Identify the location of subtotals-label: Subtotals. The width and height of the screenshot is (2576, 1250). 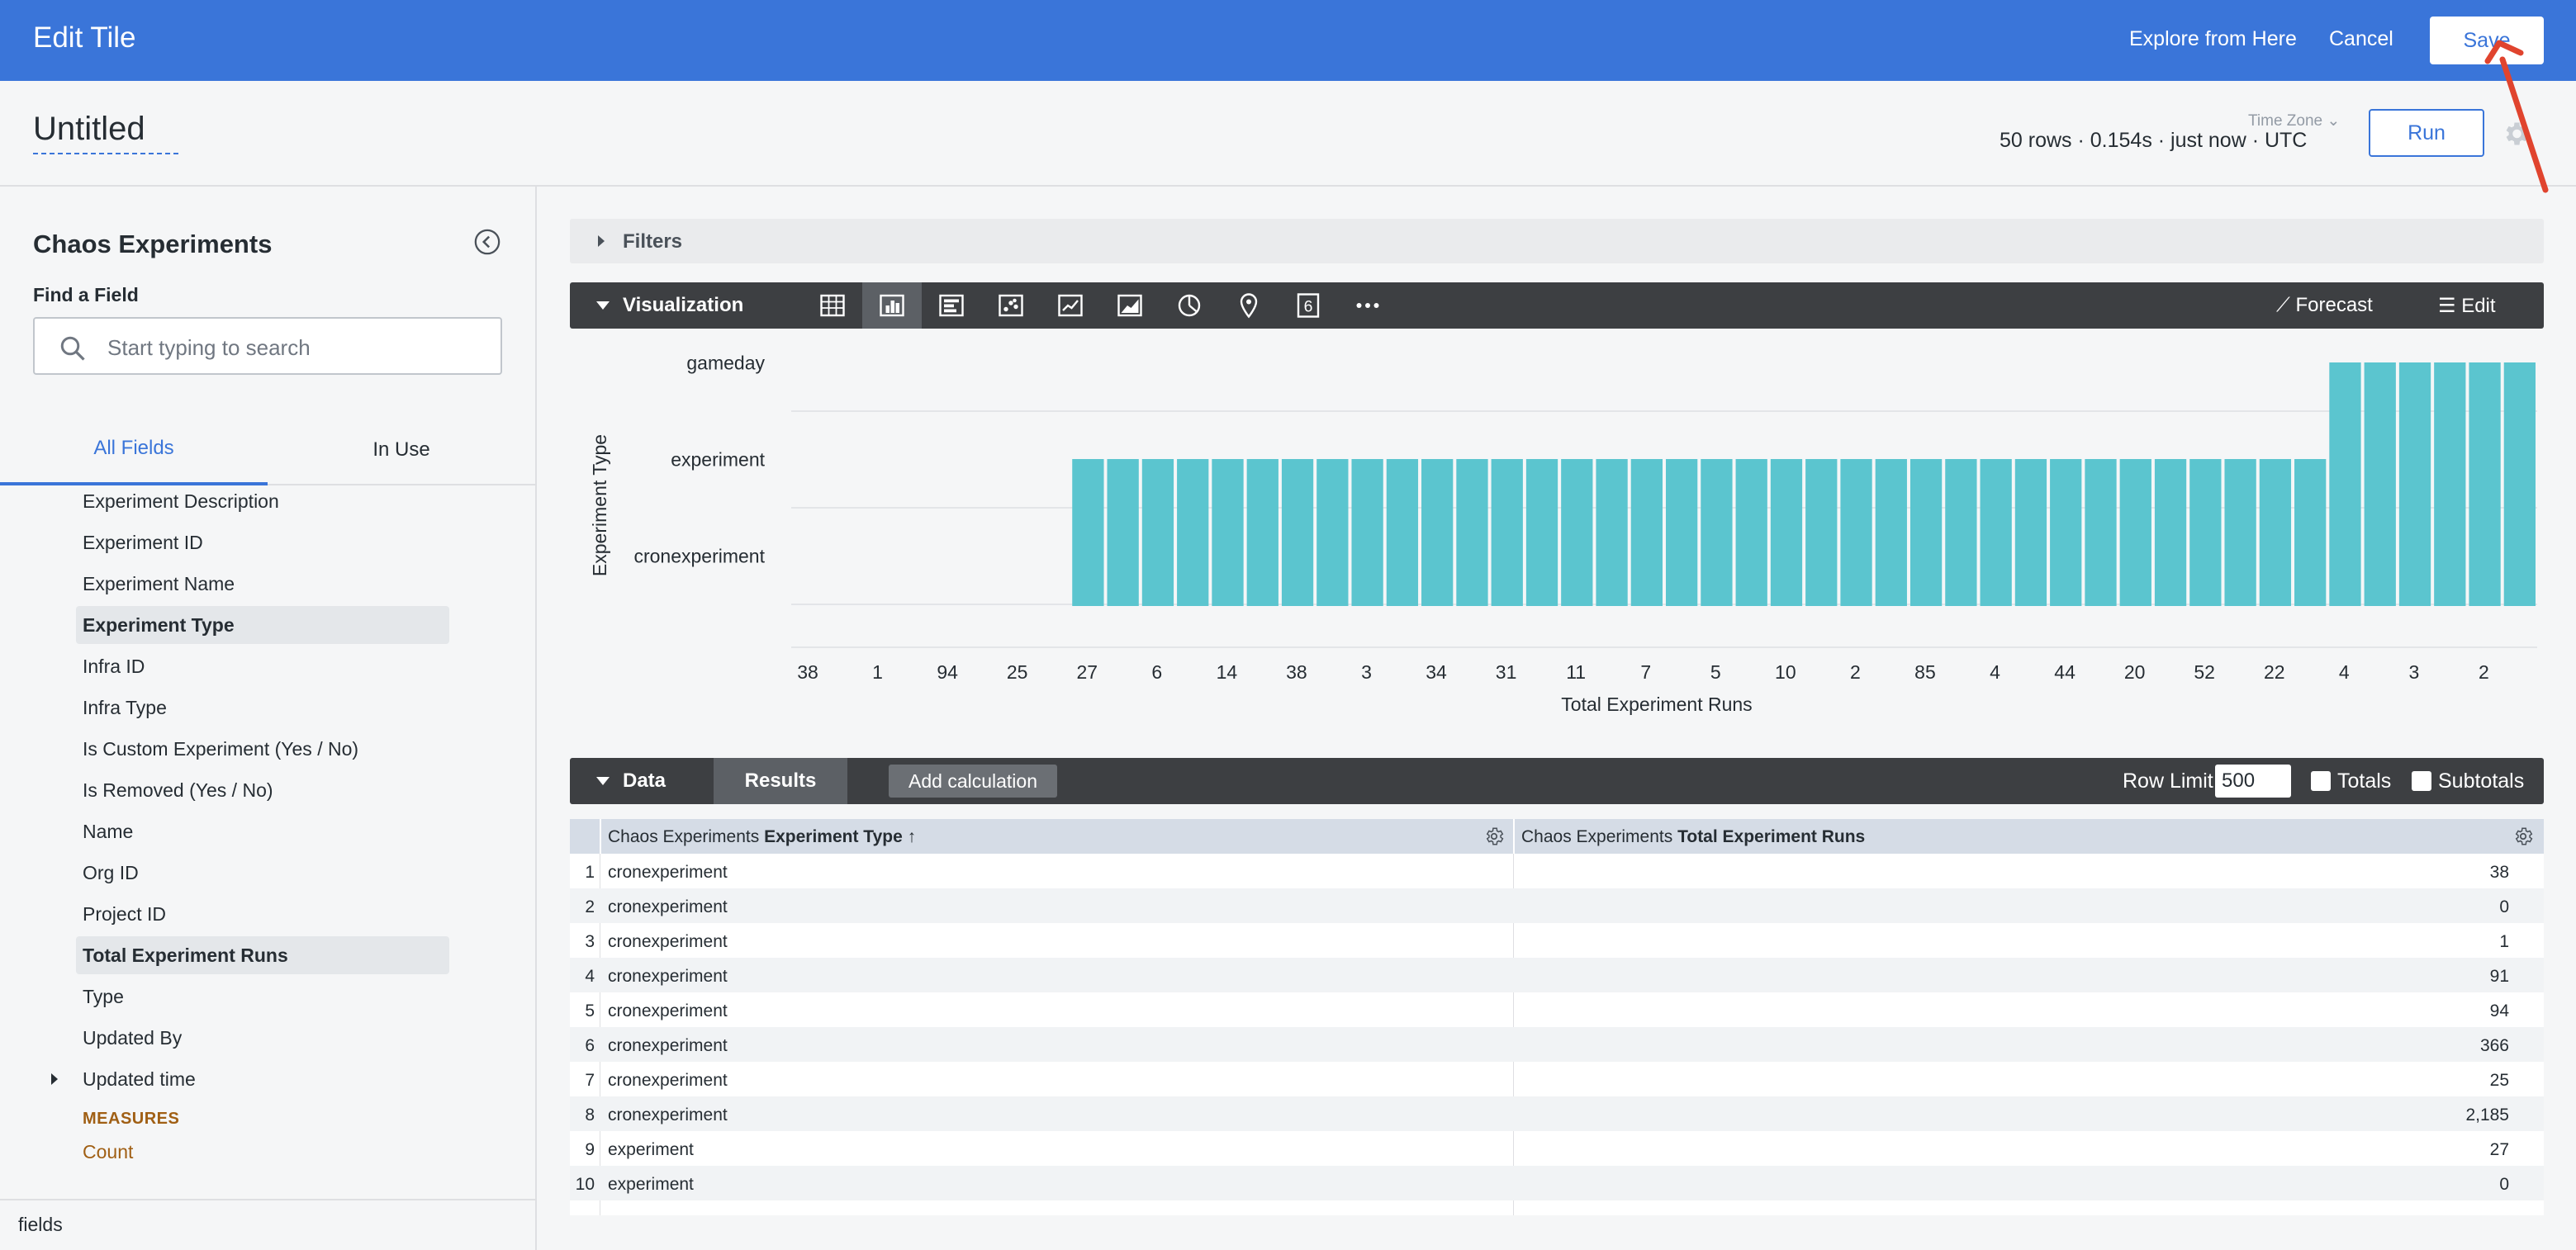
(2481, 781).